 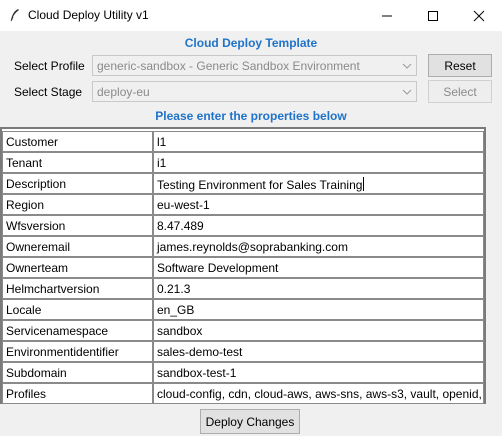 What do you see at coordinates (364, 184) in the screenshot?
I see `text-cursor` at bounding box center [364, 184].